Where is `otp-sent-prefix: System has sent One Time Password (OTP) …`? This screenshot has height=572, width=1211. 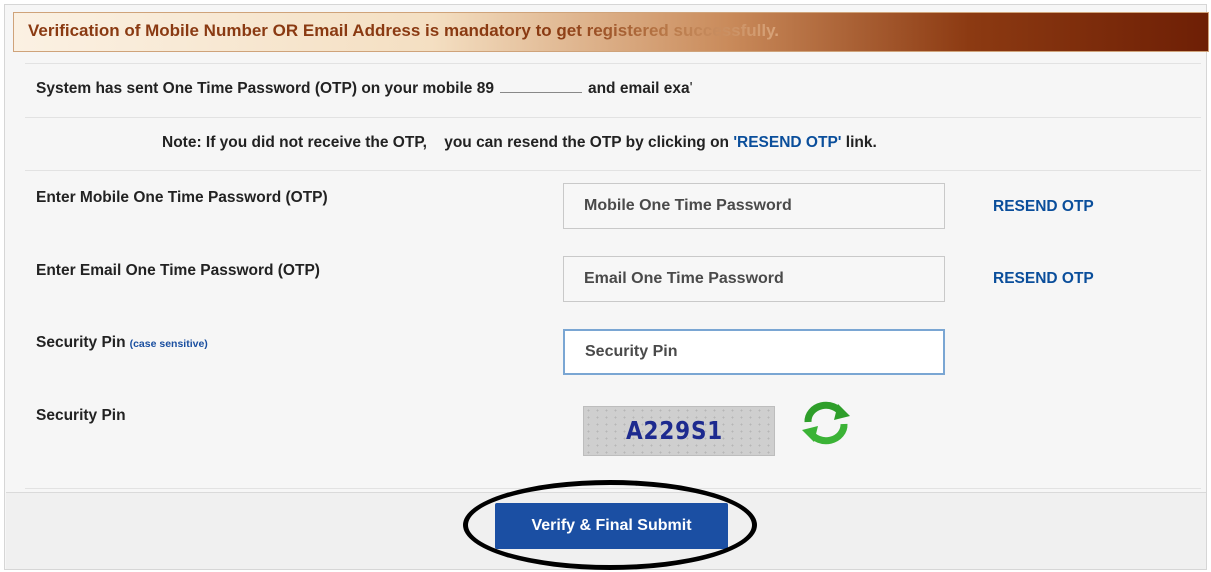 otp-sent-prefix: System has sent One Time Password (OTP) … is located at coordinates (265, 88).